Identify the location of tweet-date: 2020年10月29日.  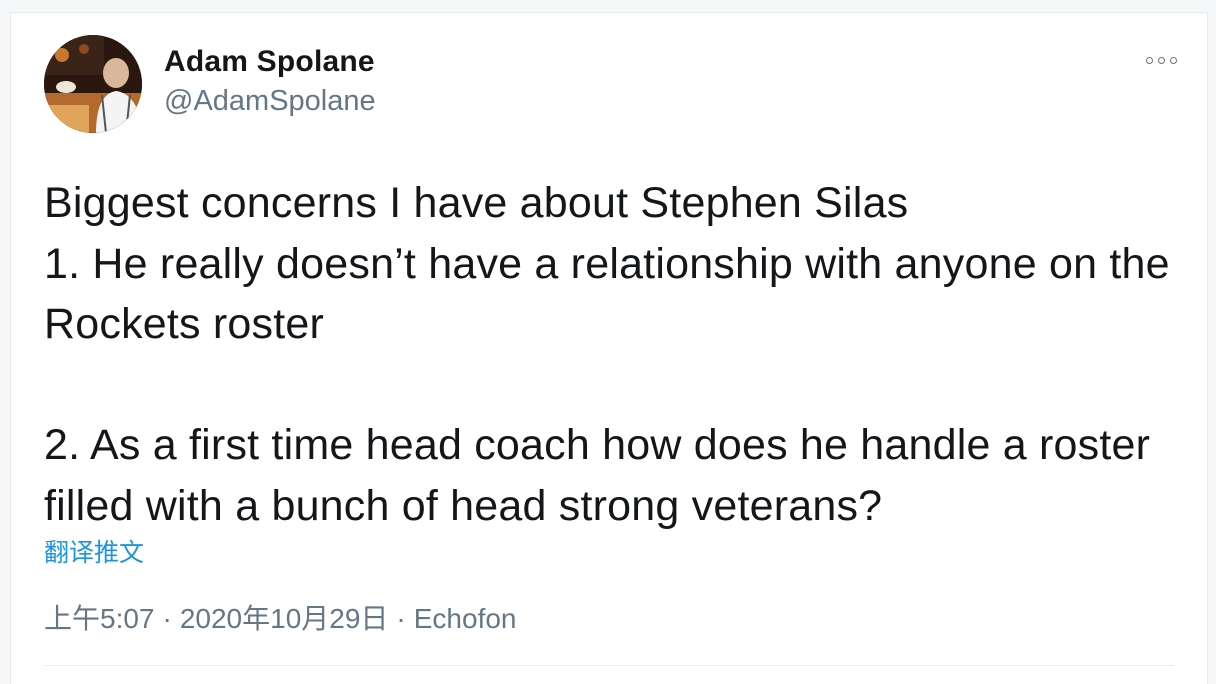
(284, 618).